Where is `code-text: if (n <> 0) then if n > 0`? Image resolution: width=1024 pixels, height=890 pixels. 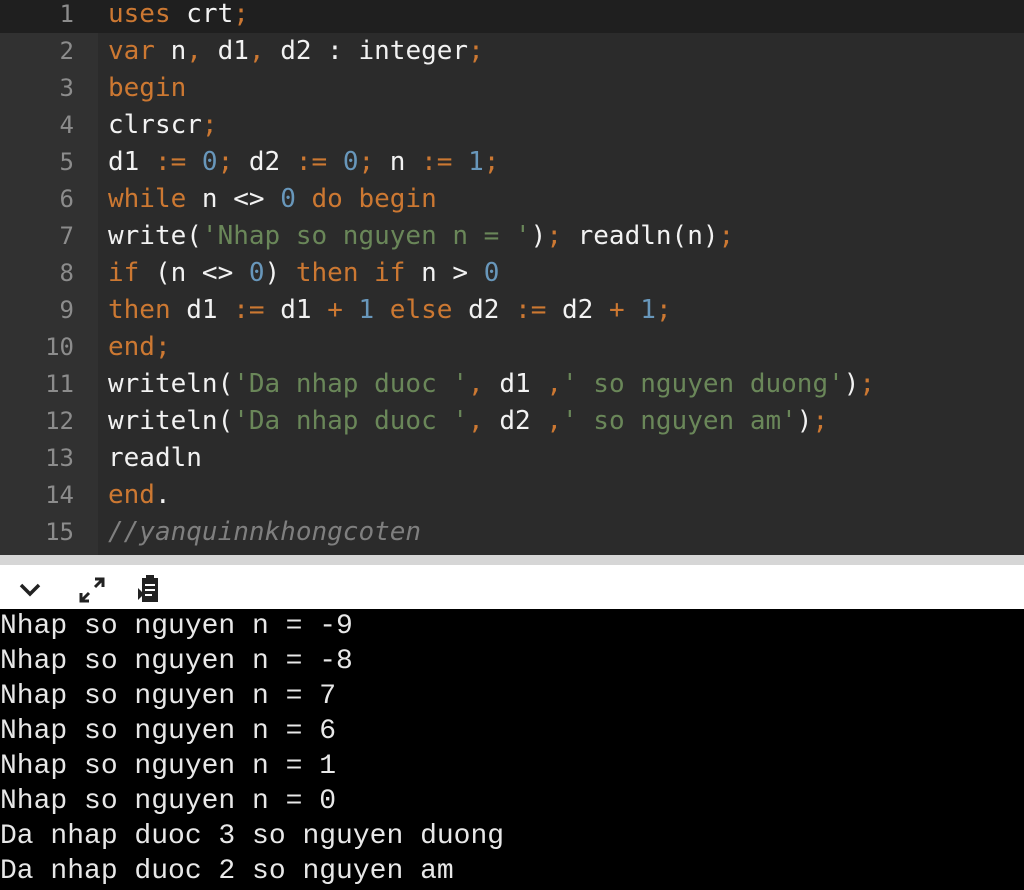
code-text: if (n <> 0) then if n > 0 is located at coordinates (303, 273).